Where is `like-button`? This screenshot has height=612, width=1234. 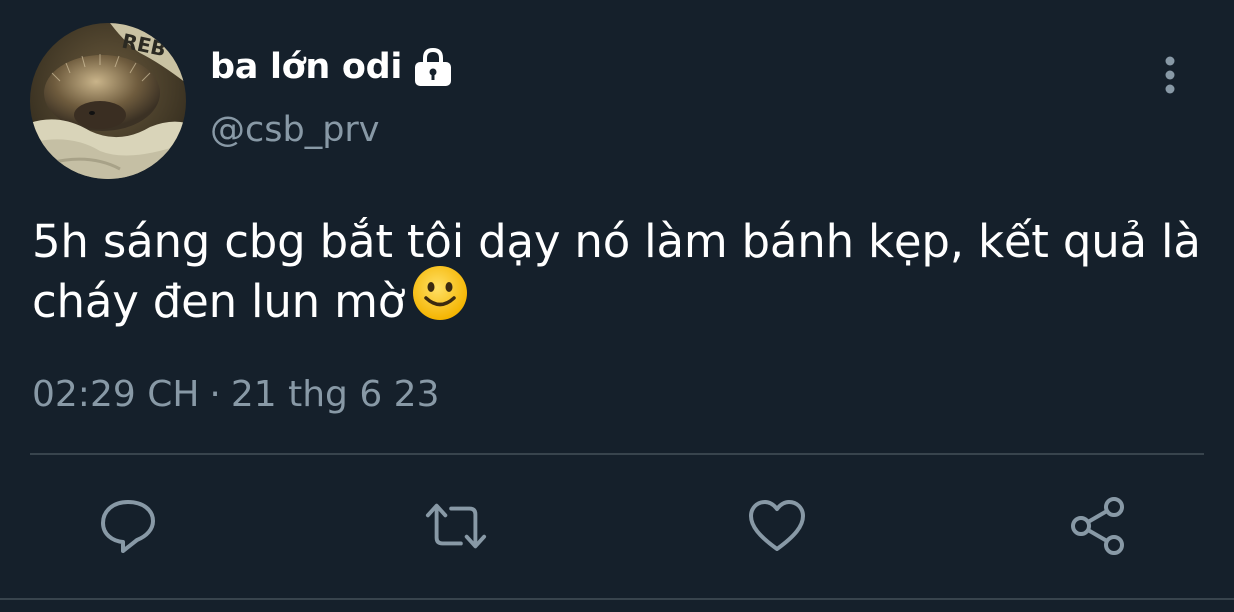
like-button is located at coordinates (777, 526).